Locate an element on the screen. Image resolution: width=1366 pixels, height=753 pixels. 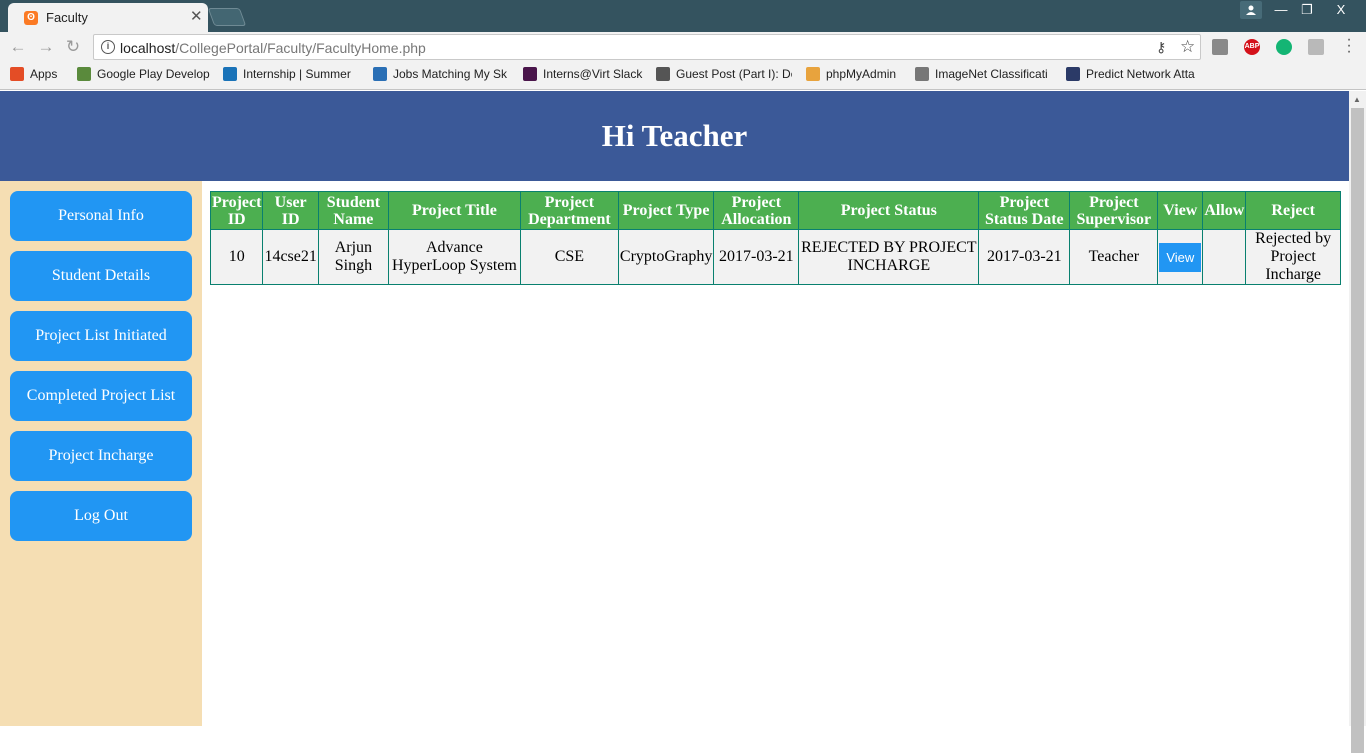
bookmark-label: phpMyAdmin is located at coordinates (861, 74).